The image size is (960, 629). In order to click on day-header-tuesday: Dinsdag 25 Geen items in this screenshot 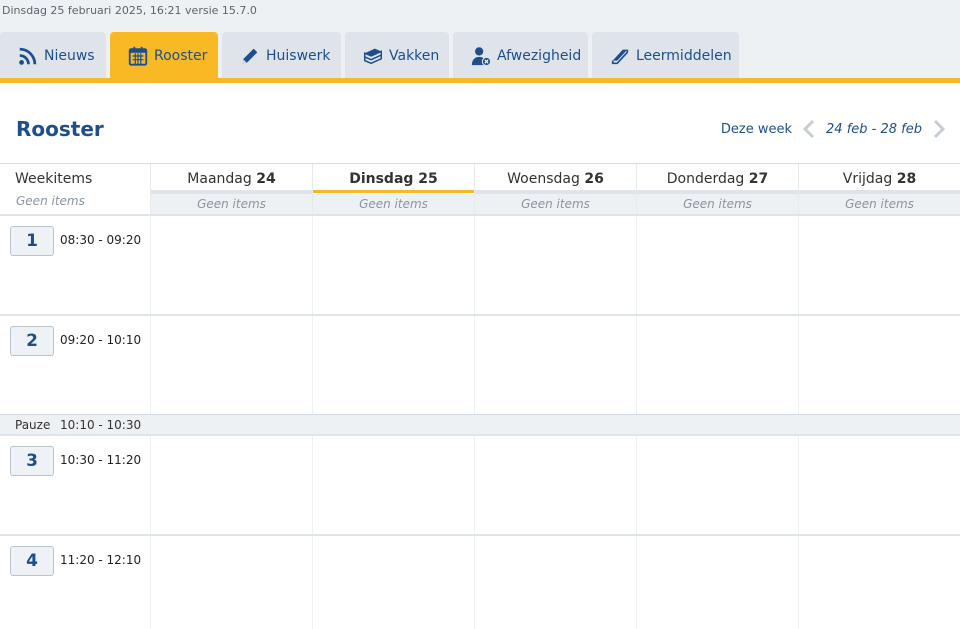, I will do `click(393, 189)`.